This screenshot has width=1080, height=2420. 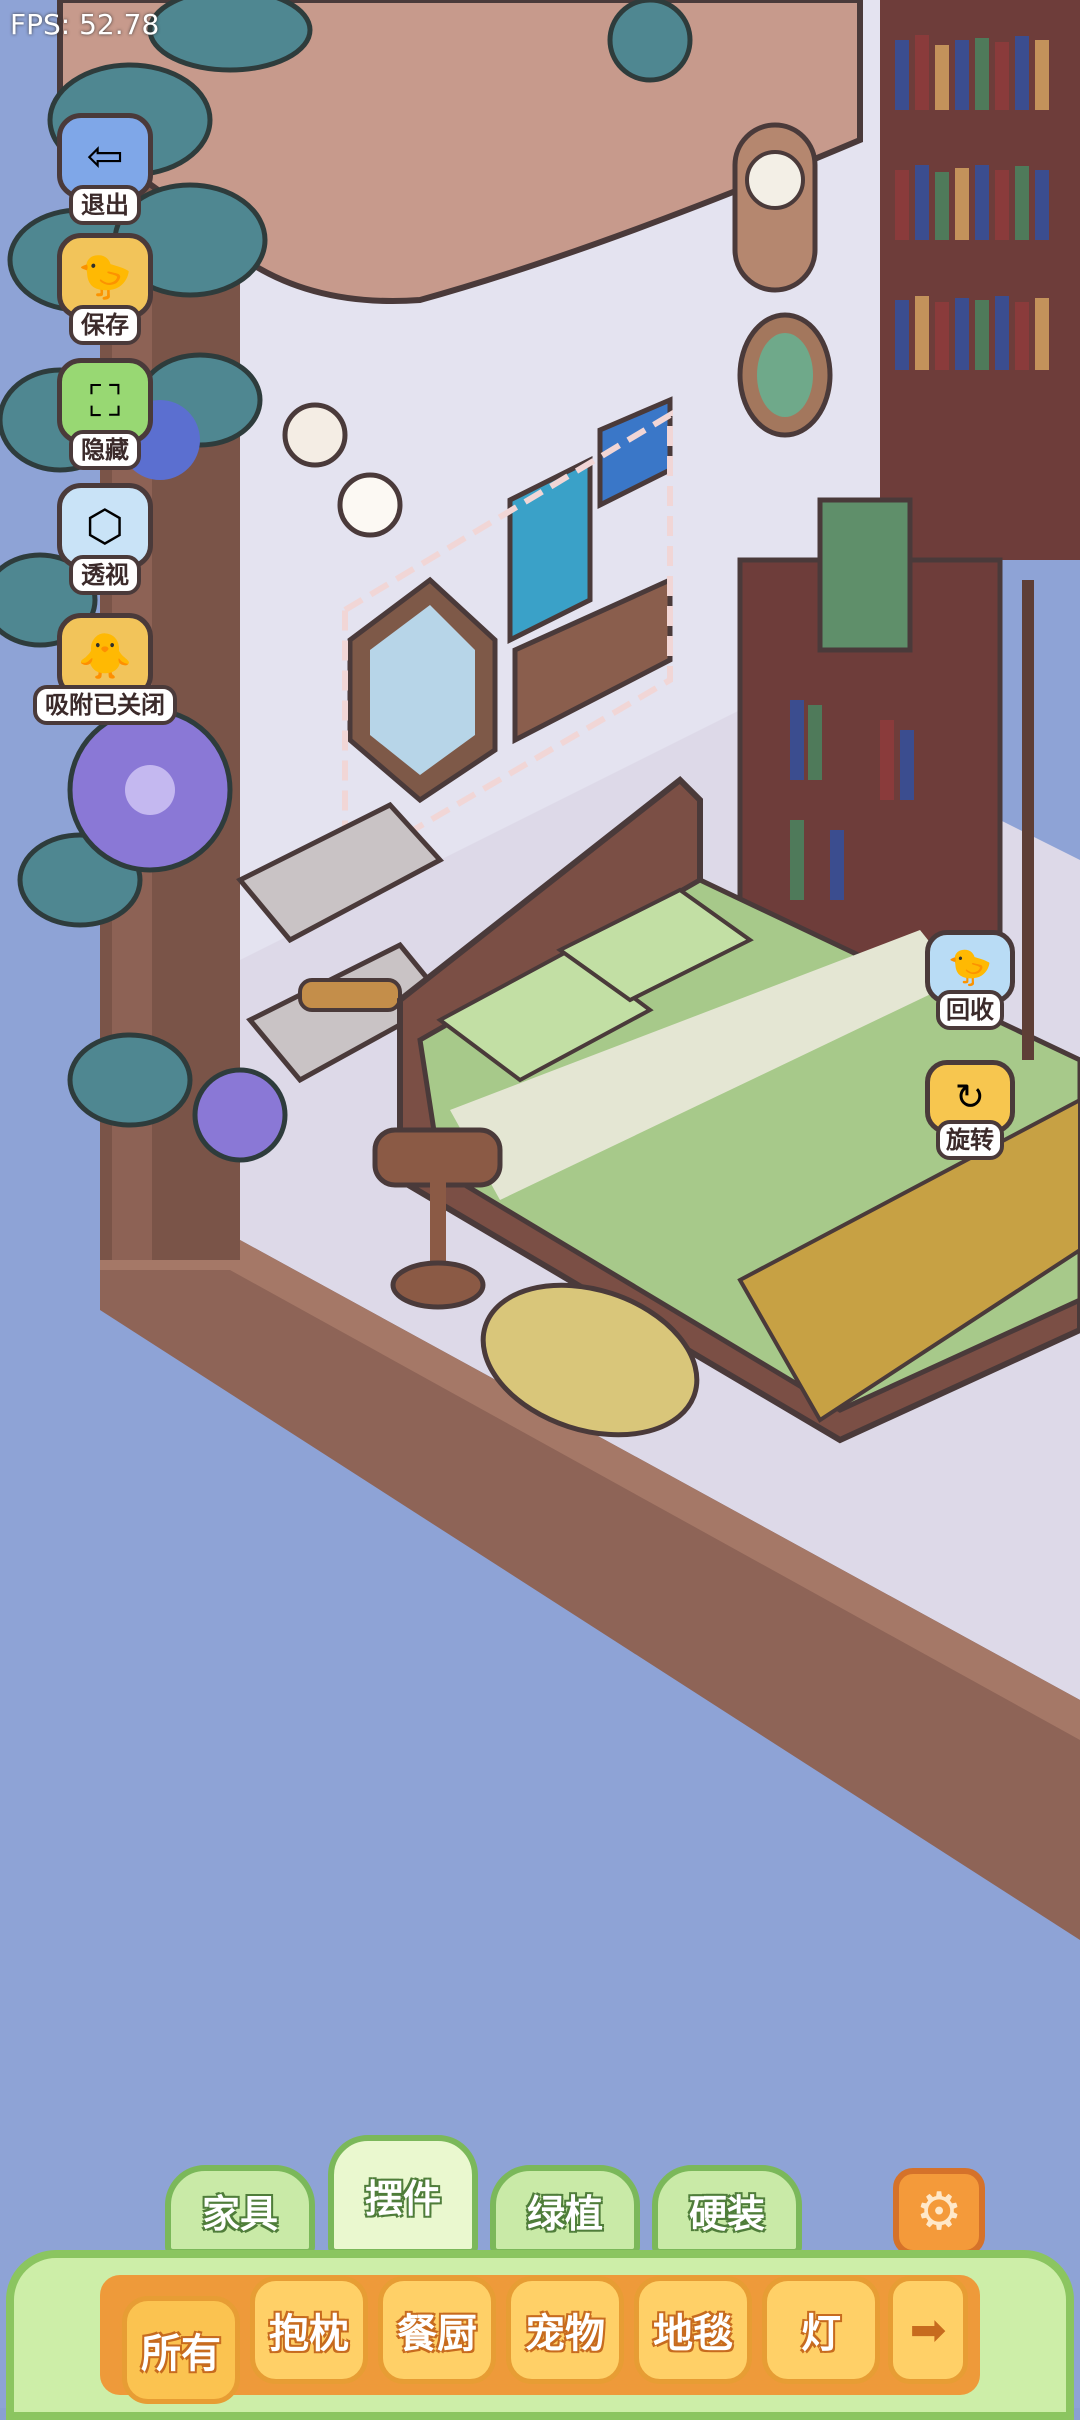 I want to click on gear-icon: ⚙, so click(x=939, y=2212).